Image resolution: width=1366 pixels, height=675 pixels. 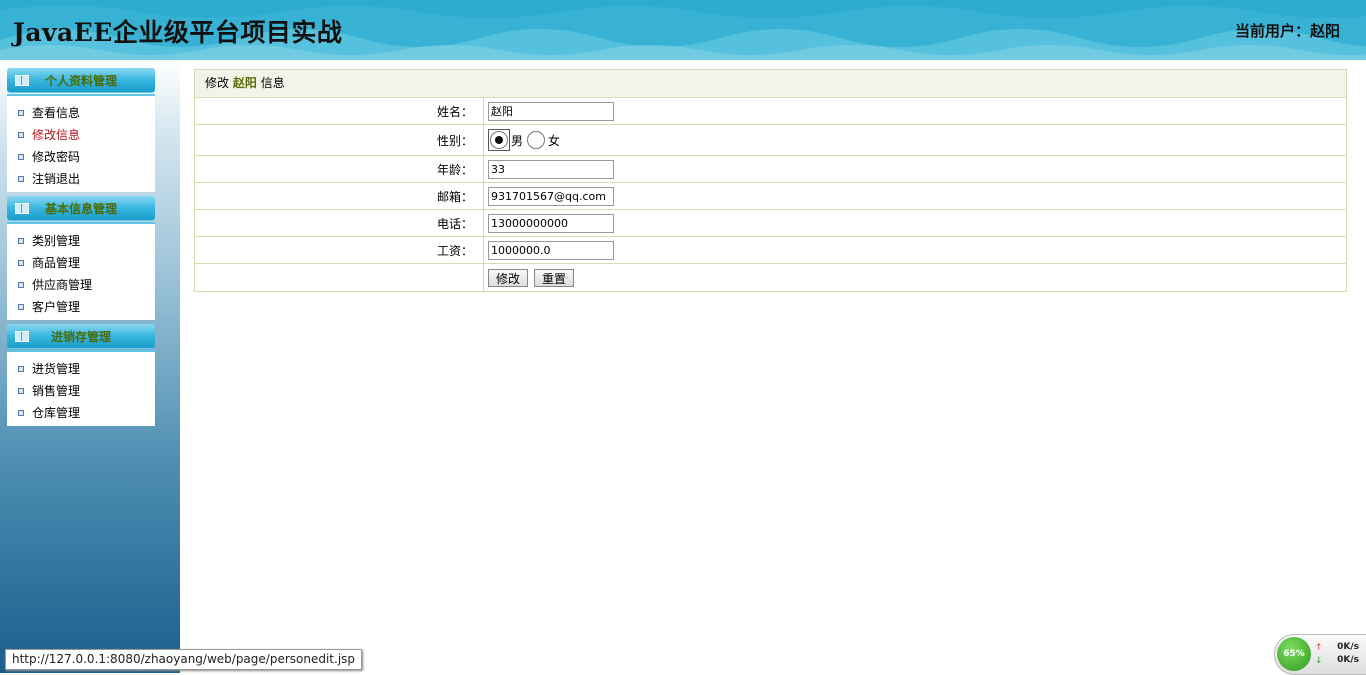 I want to click on sidebar-item-category: 类别管理, so click(x=81, y=241).